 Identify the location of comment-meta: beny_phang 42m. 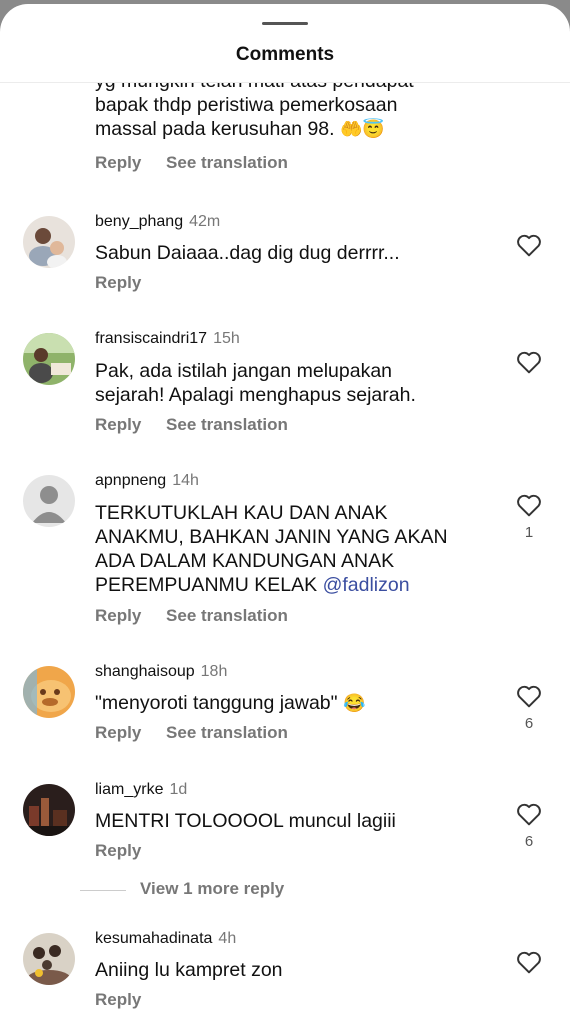
(157, 222).